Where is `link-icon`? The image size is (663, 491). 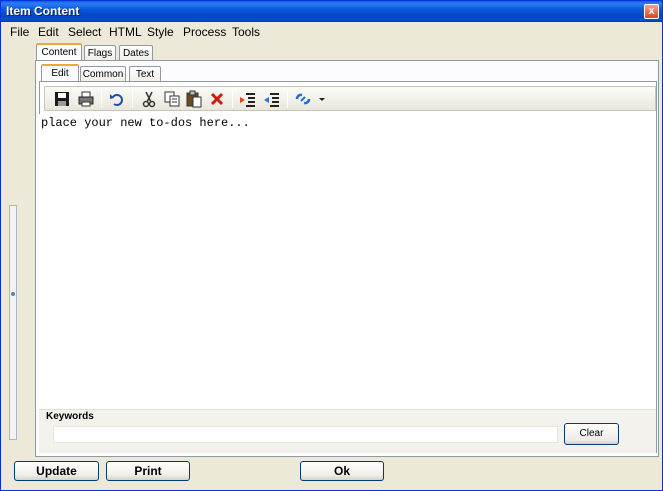
link-icon is located at coordinates (303, 99).